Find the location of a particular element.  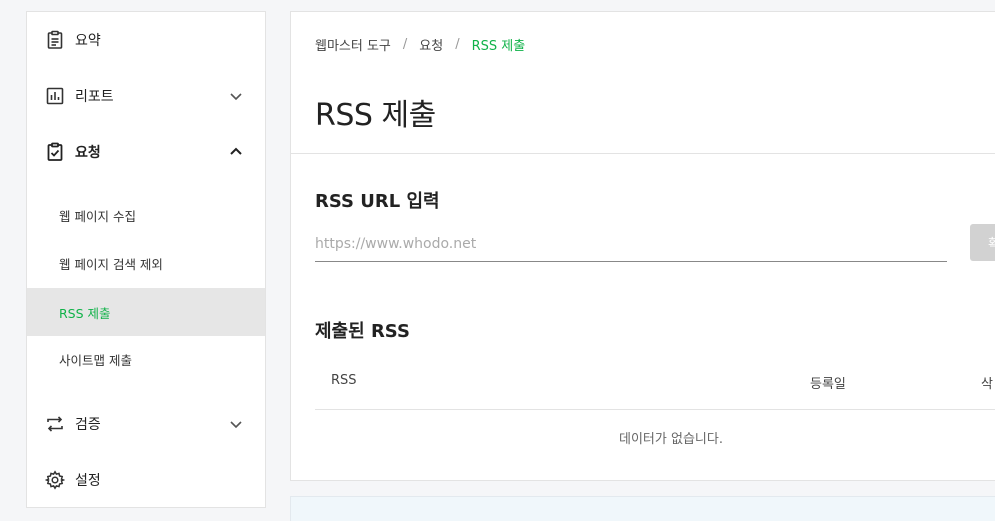

breadcrumb-item-current: RSS 제출 is located at coordinates (498, 46).